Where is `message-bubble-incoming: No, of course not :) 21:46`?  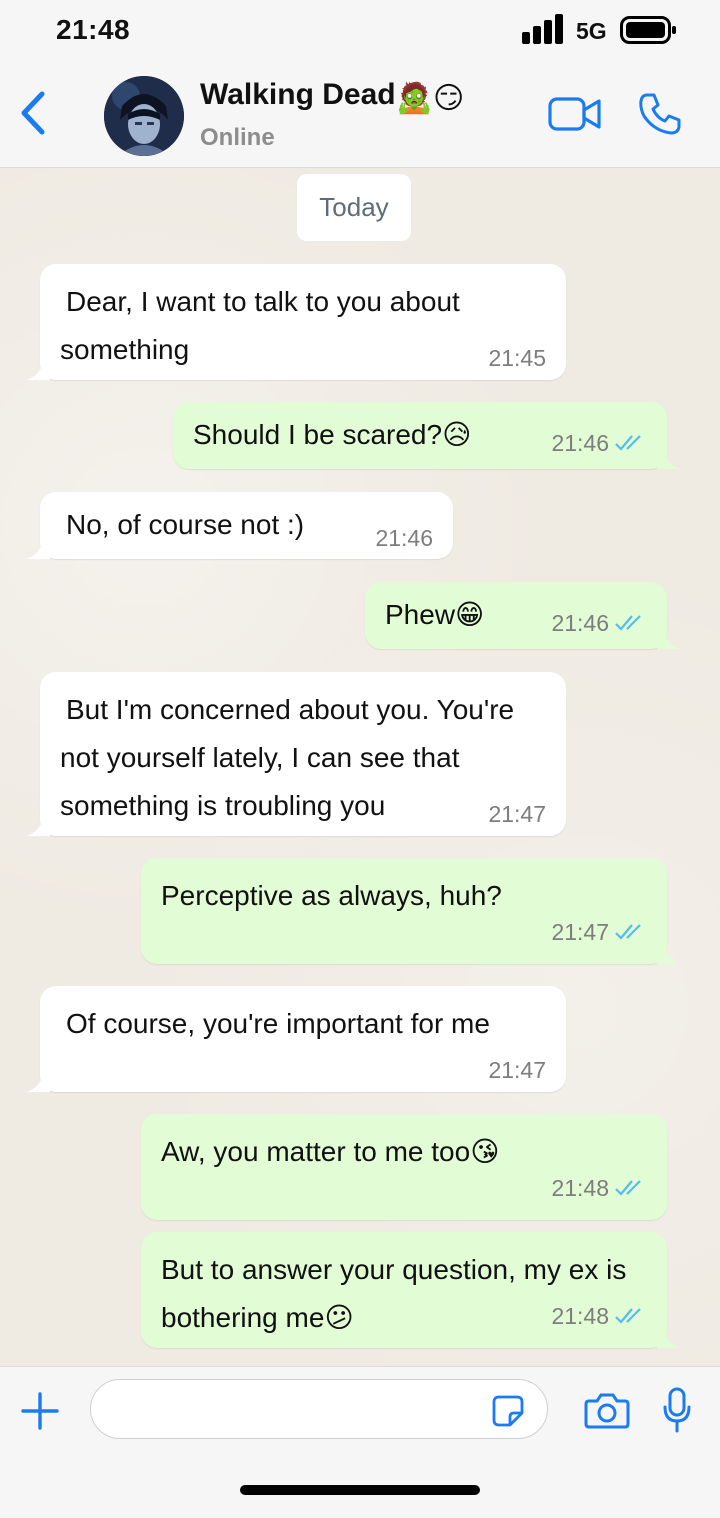
message-bubble-incoming: No, of course not :) 21:46 is located at coordinates (239, 525).